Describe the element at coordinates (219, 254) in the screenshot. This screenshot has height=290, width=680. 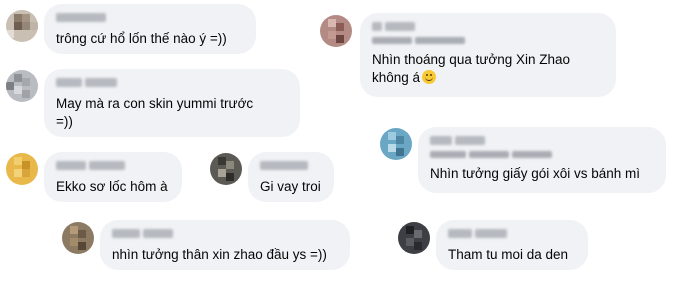
I see `comment-text: nhìn tưởng thân xin zhao đầu ys =))` at that location.